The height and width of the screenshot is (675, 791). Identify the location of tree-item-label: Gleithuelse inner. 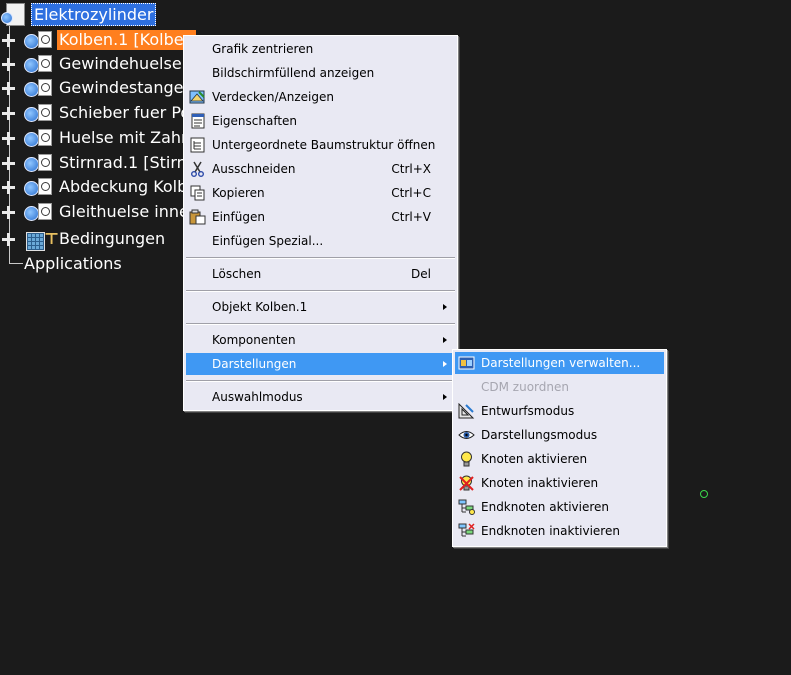
(127, 211).